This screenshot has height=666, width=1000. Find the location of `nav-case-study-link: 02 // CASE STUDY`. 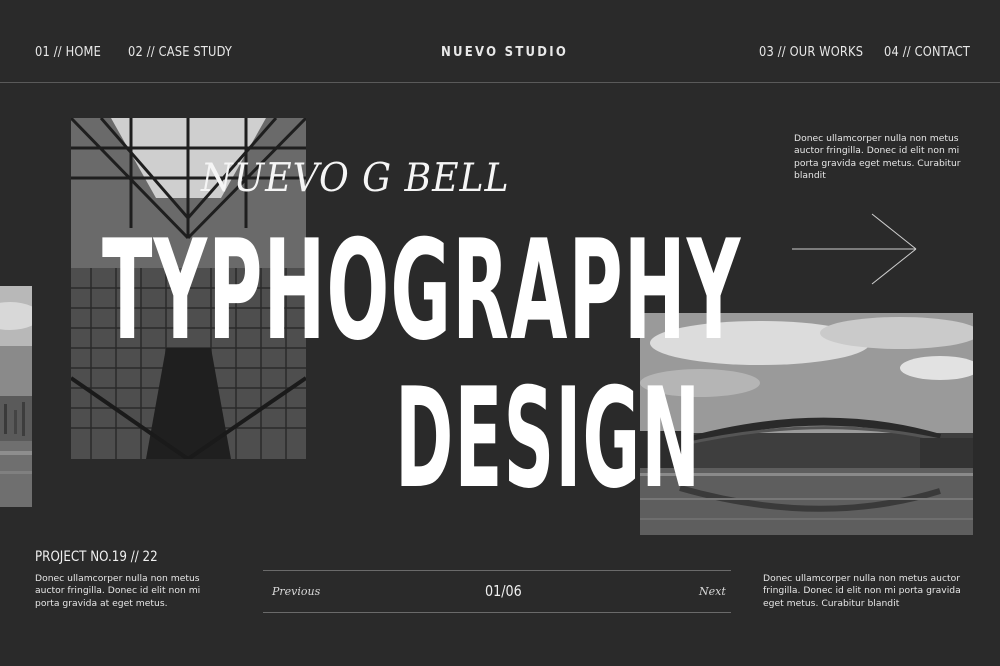

nav-case-study-link: 02 // CASE STUDY is located at coordinates (180, 52).